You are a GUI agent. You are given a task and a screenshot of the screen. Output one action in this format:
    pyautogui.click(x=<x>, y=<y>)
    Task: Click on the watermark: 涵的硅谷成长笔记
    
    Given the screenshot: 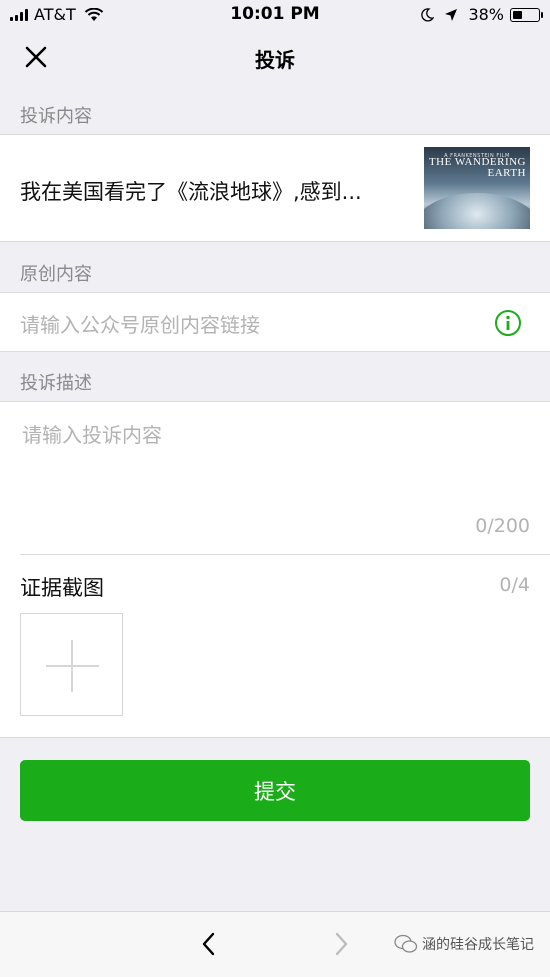 What is the action you would take?
    pyautogui.click(x=464, y=944)
    